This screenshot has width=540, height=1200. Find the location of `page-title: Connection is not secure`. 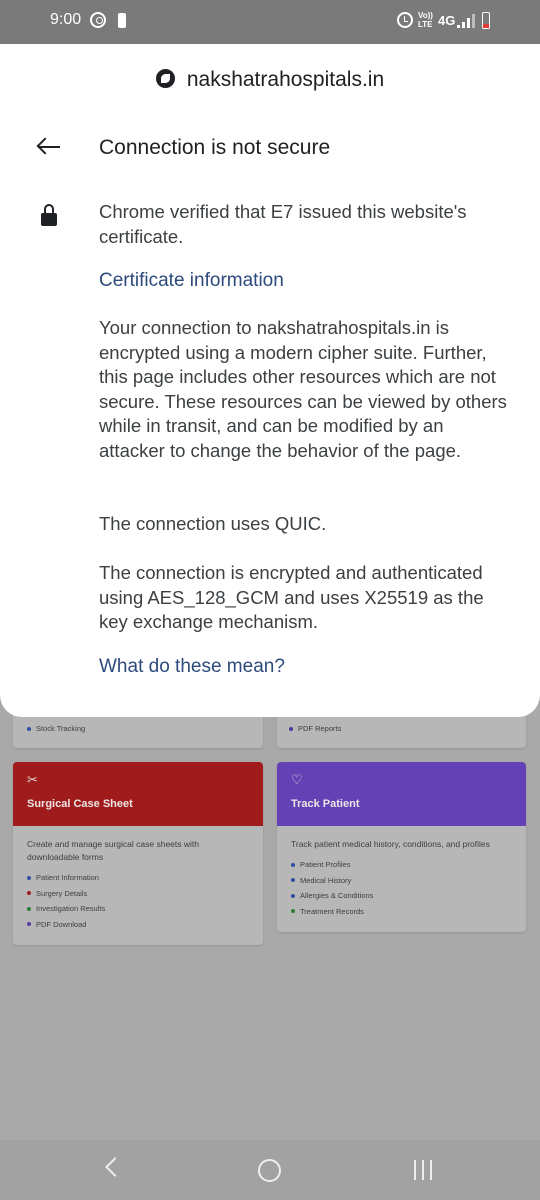

page-title: Connection is not secure is located at coordinates (215, 147).